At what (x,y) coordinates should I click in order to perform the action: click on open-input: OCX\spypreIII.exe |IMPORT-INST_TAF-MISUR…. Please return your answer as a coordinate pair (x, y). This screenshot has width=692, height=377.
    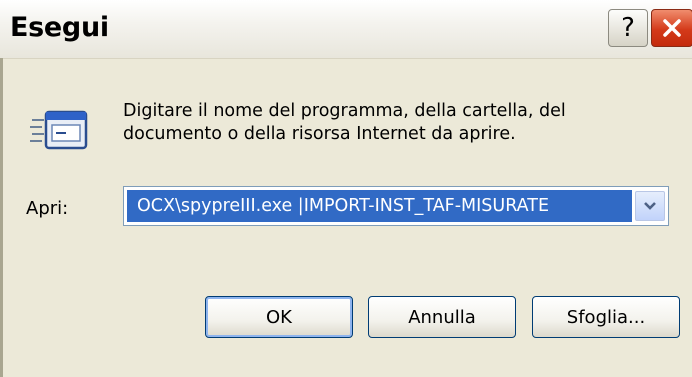
    Looking at the image, I should click on (379, 206).